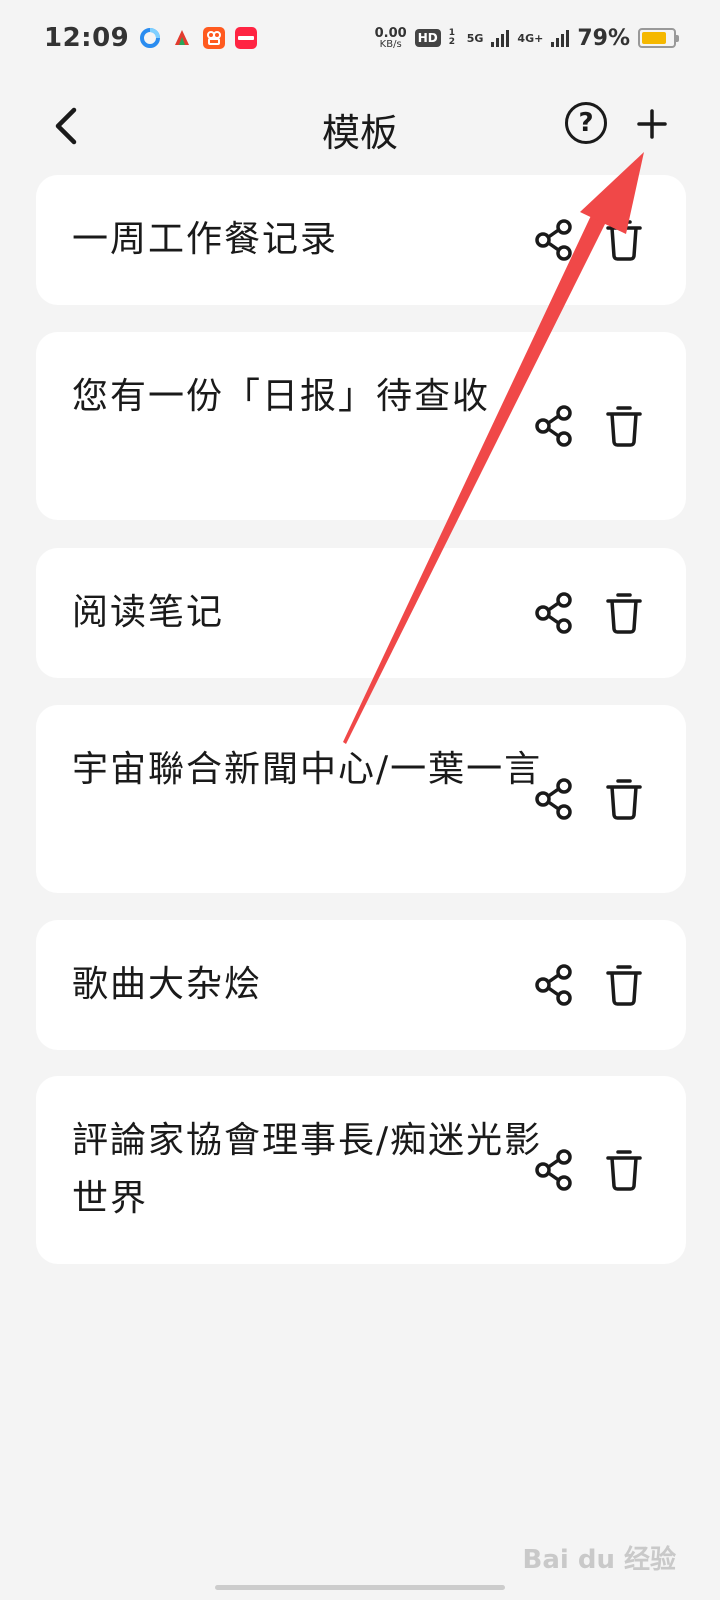 This screenshot has width=720, height=1600. I want to click on template-title: 您有一份「日报」待查收, so click(281, 396).